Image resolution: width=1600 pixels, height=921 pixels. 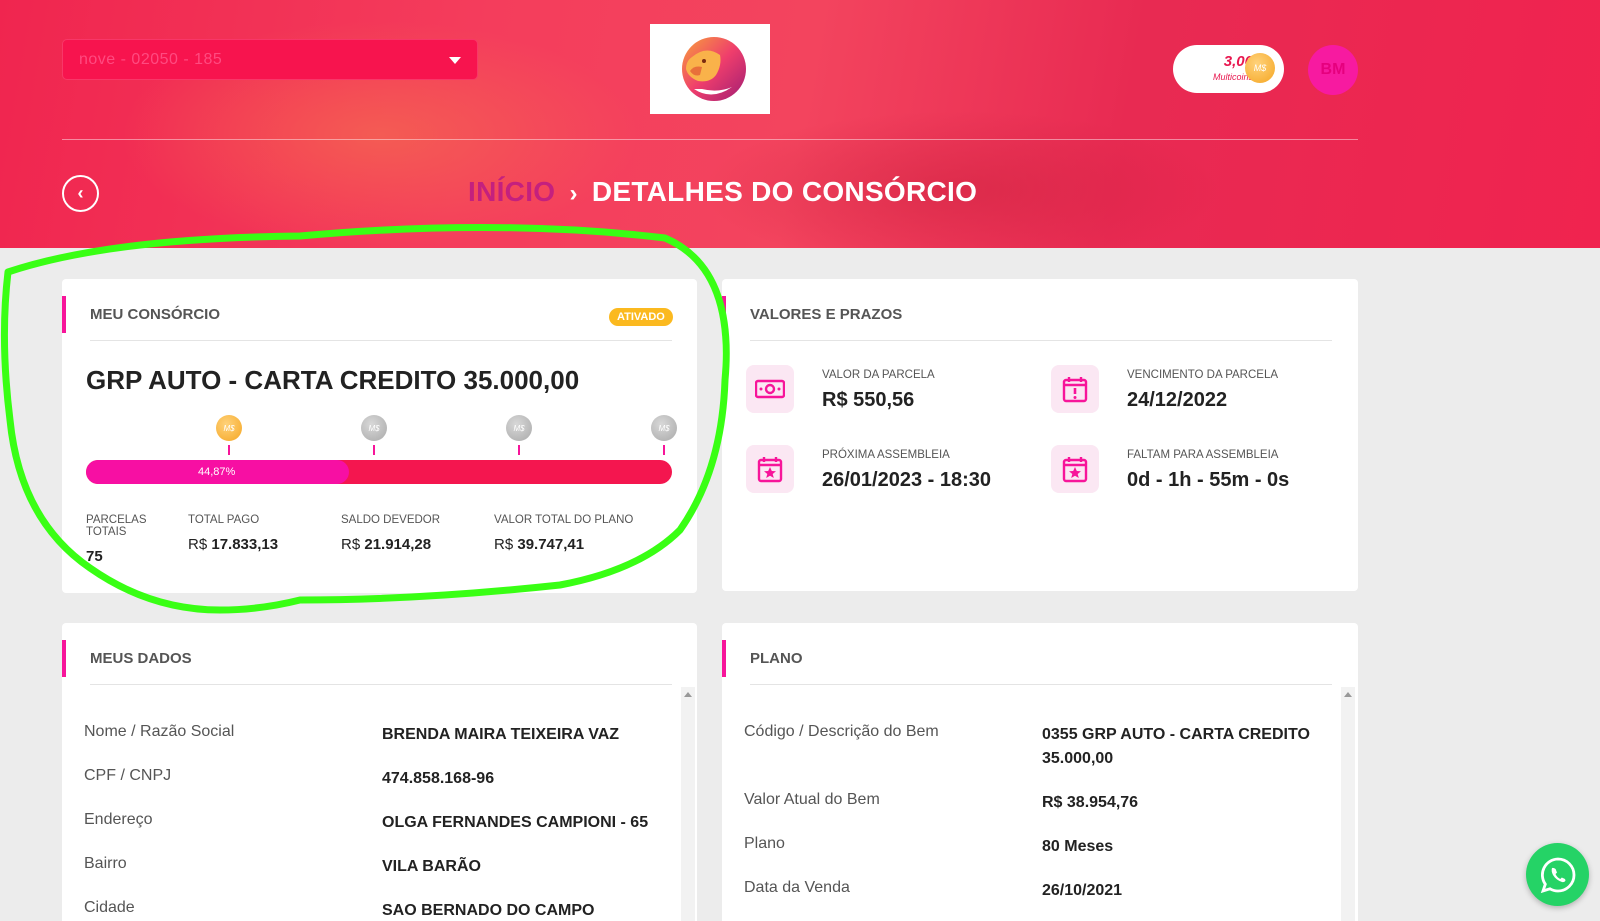 I want to click on card-title: VALORES E PRAZOS, so click(x=812, y=314).